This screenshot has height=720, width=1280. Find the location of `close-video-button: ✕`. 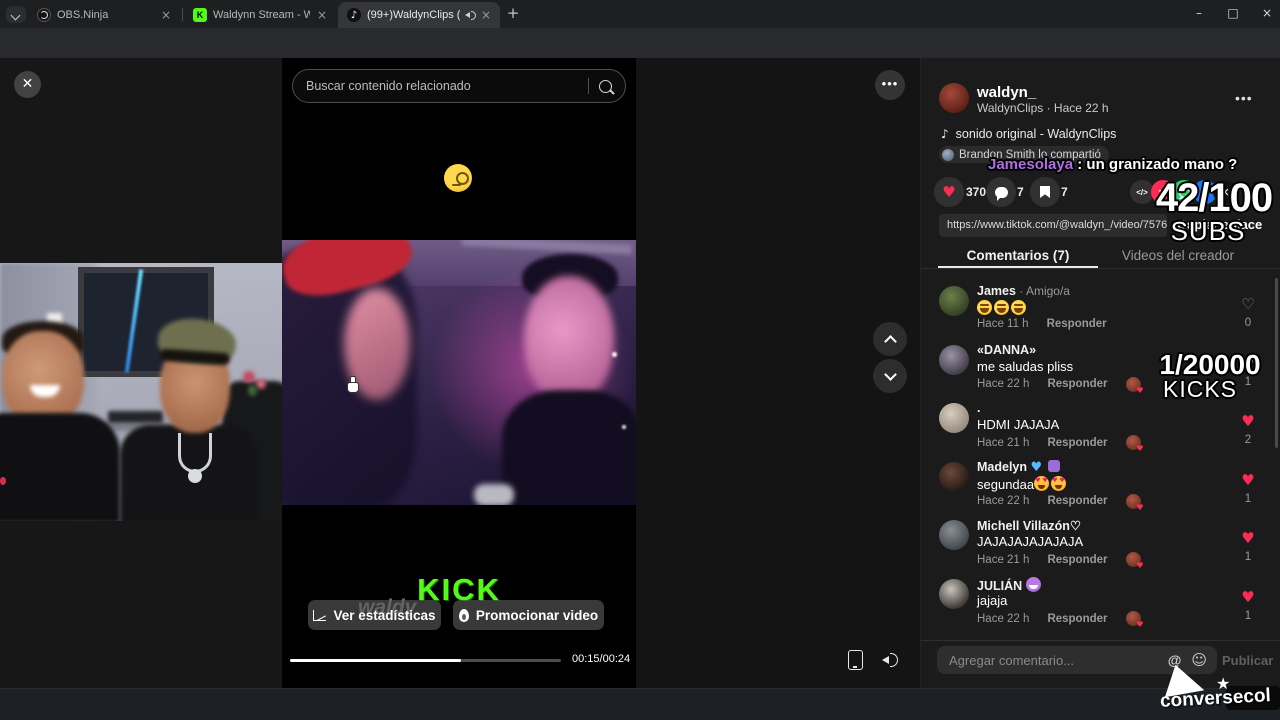

close-video-button: ✕ is located at coordinates (27, 84).